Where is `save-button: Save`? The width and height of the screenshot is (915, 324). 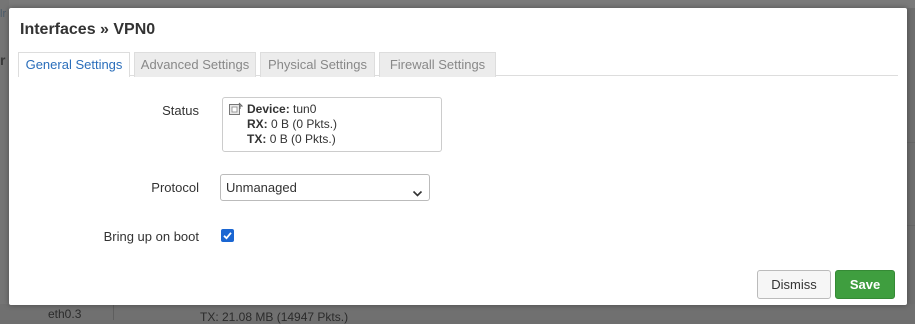
save-button: Save is located at coordinates (865, 284).